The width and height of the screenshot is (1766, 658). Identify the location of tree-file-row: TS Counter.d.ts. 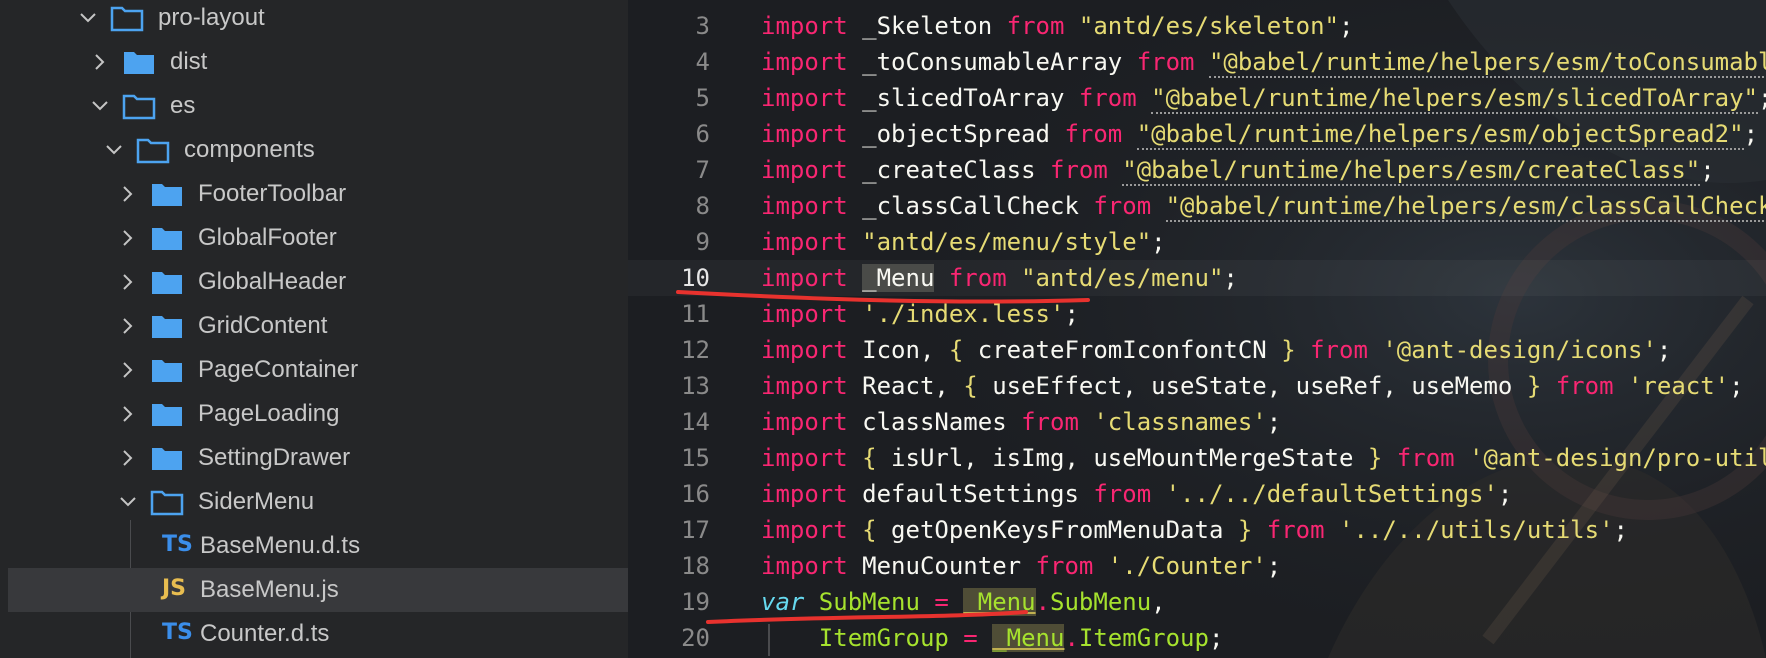
(318, 634).